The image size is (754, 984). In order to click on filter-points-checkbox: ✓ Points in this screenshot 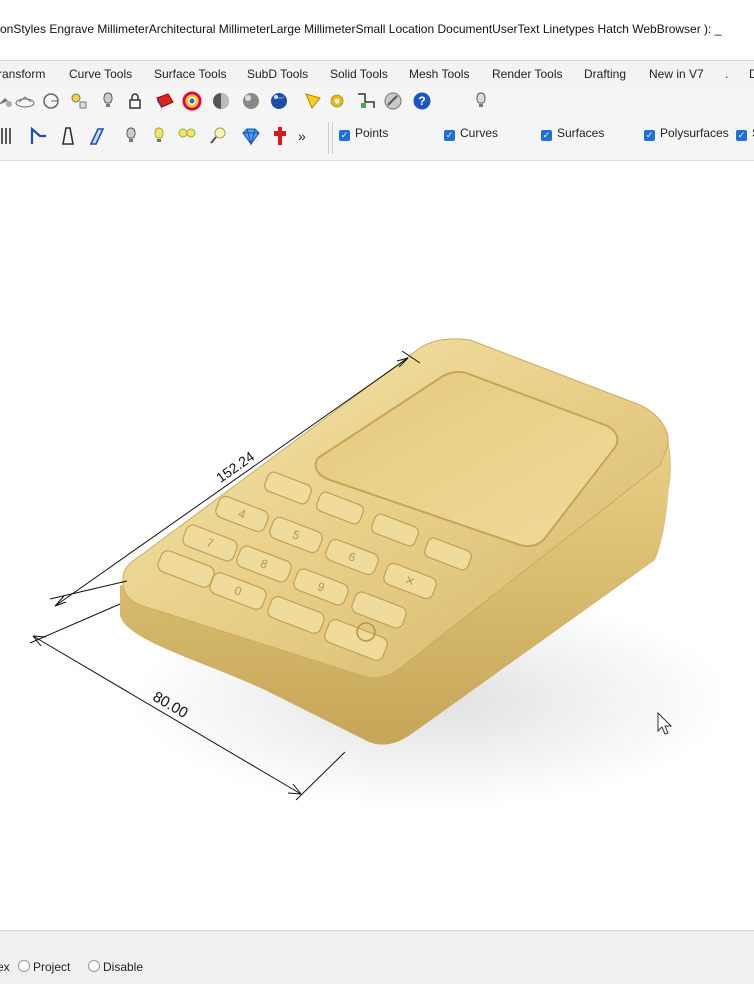, I will do `click(363, 133)`.